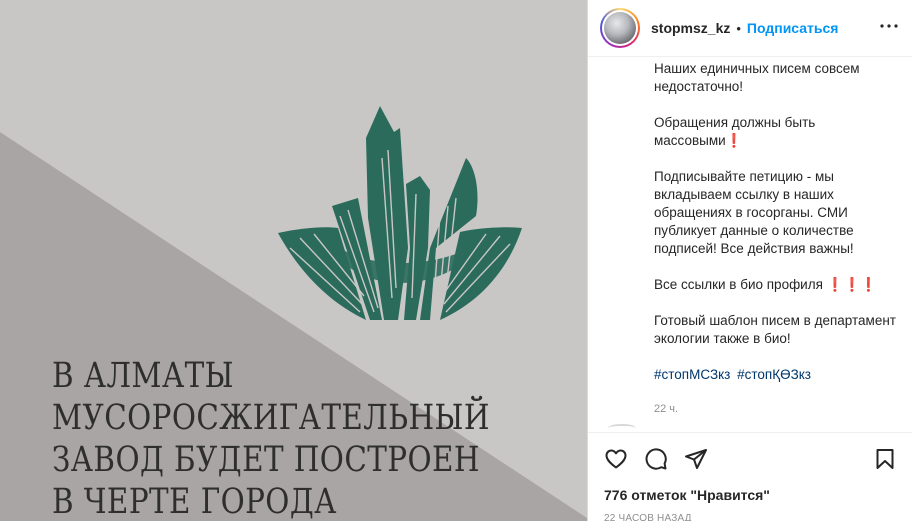  What do you see at coordinates (774, 374) in the screenshot?
I see `hashtag-link: #стопҚӨЗкз` at bounding box center [774, 374].